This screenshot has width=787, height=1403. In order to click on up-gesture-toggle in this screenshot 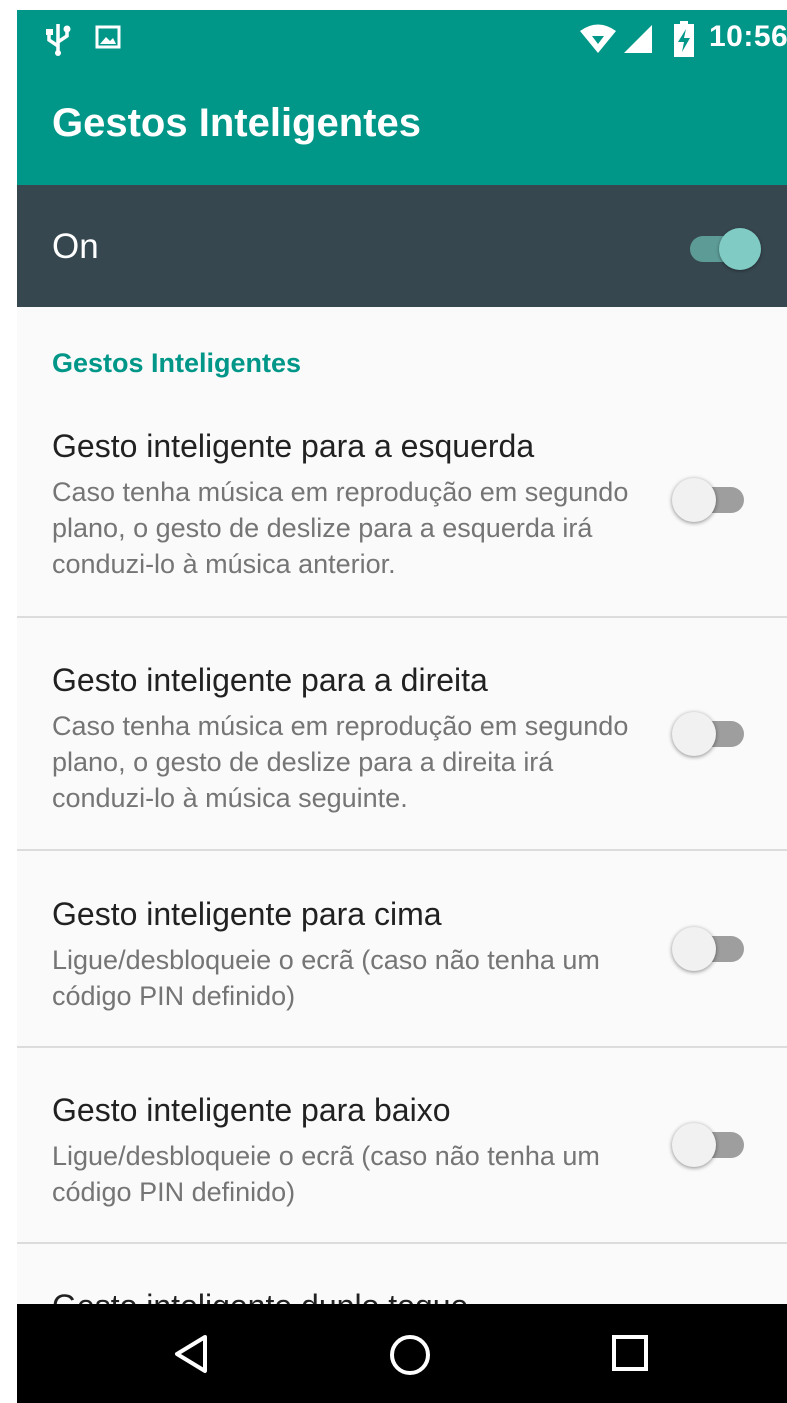, I will do `click(711, 949)`.